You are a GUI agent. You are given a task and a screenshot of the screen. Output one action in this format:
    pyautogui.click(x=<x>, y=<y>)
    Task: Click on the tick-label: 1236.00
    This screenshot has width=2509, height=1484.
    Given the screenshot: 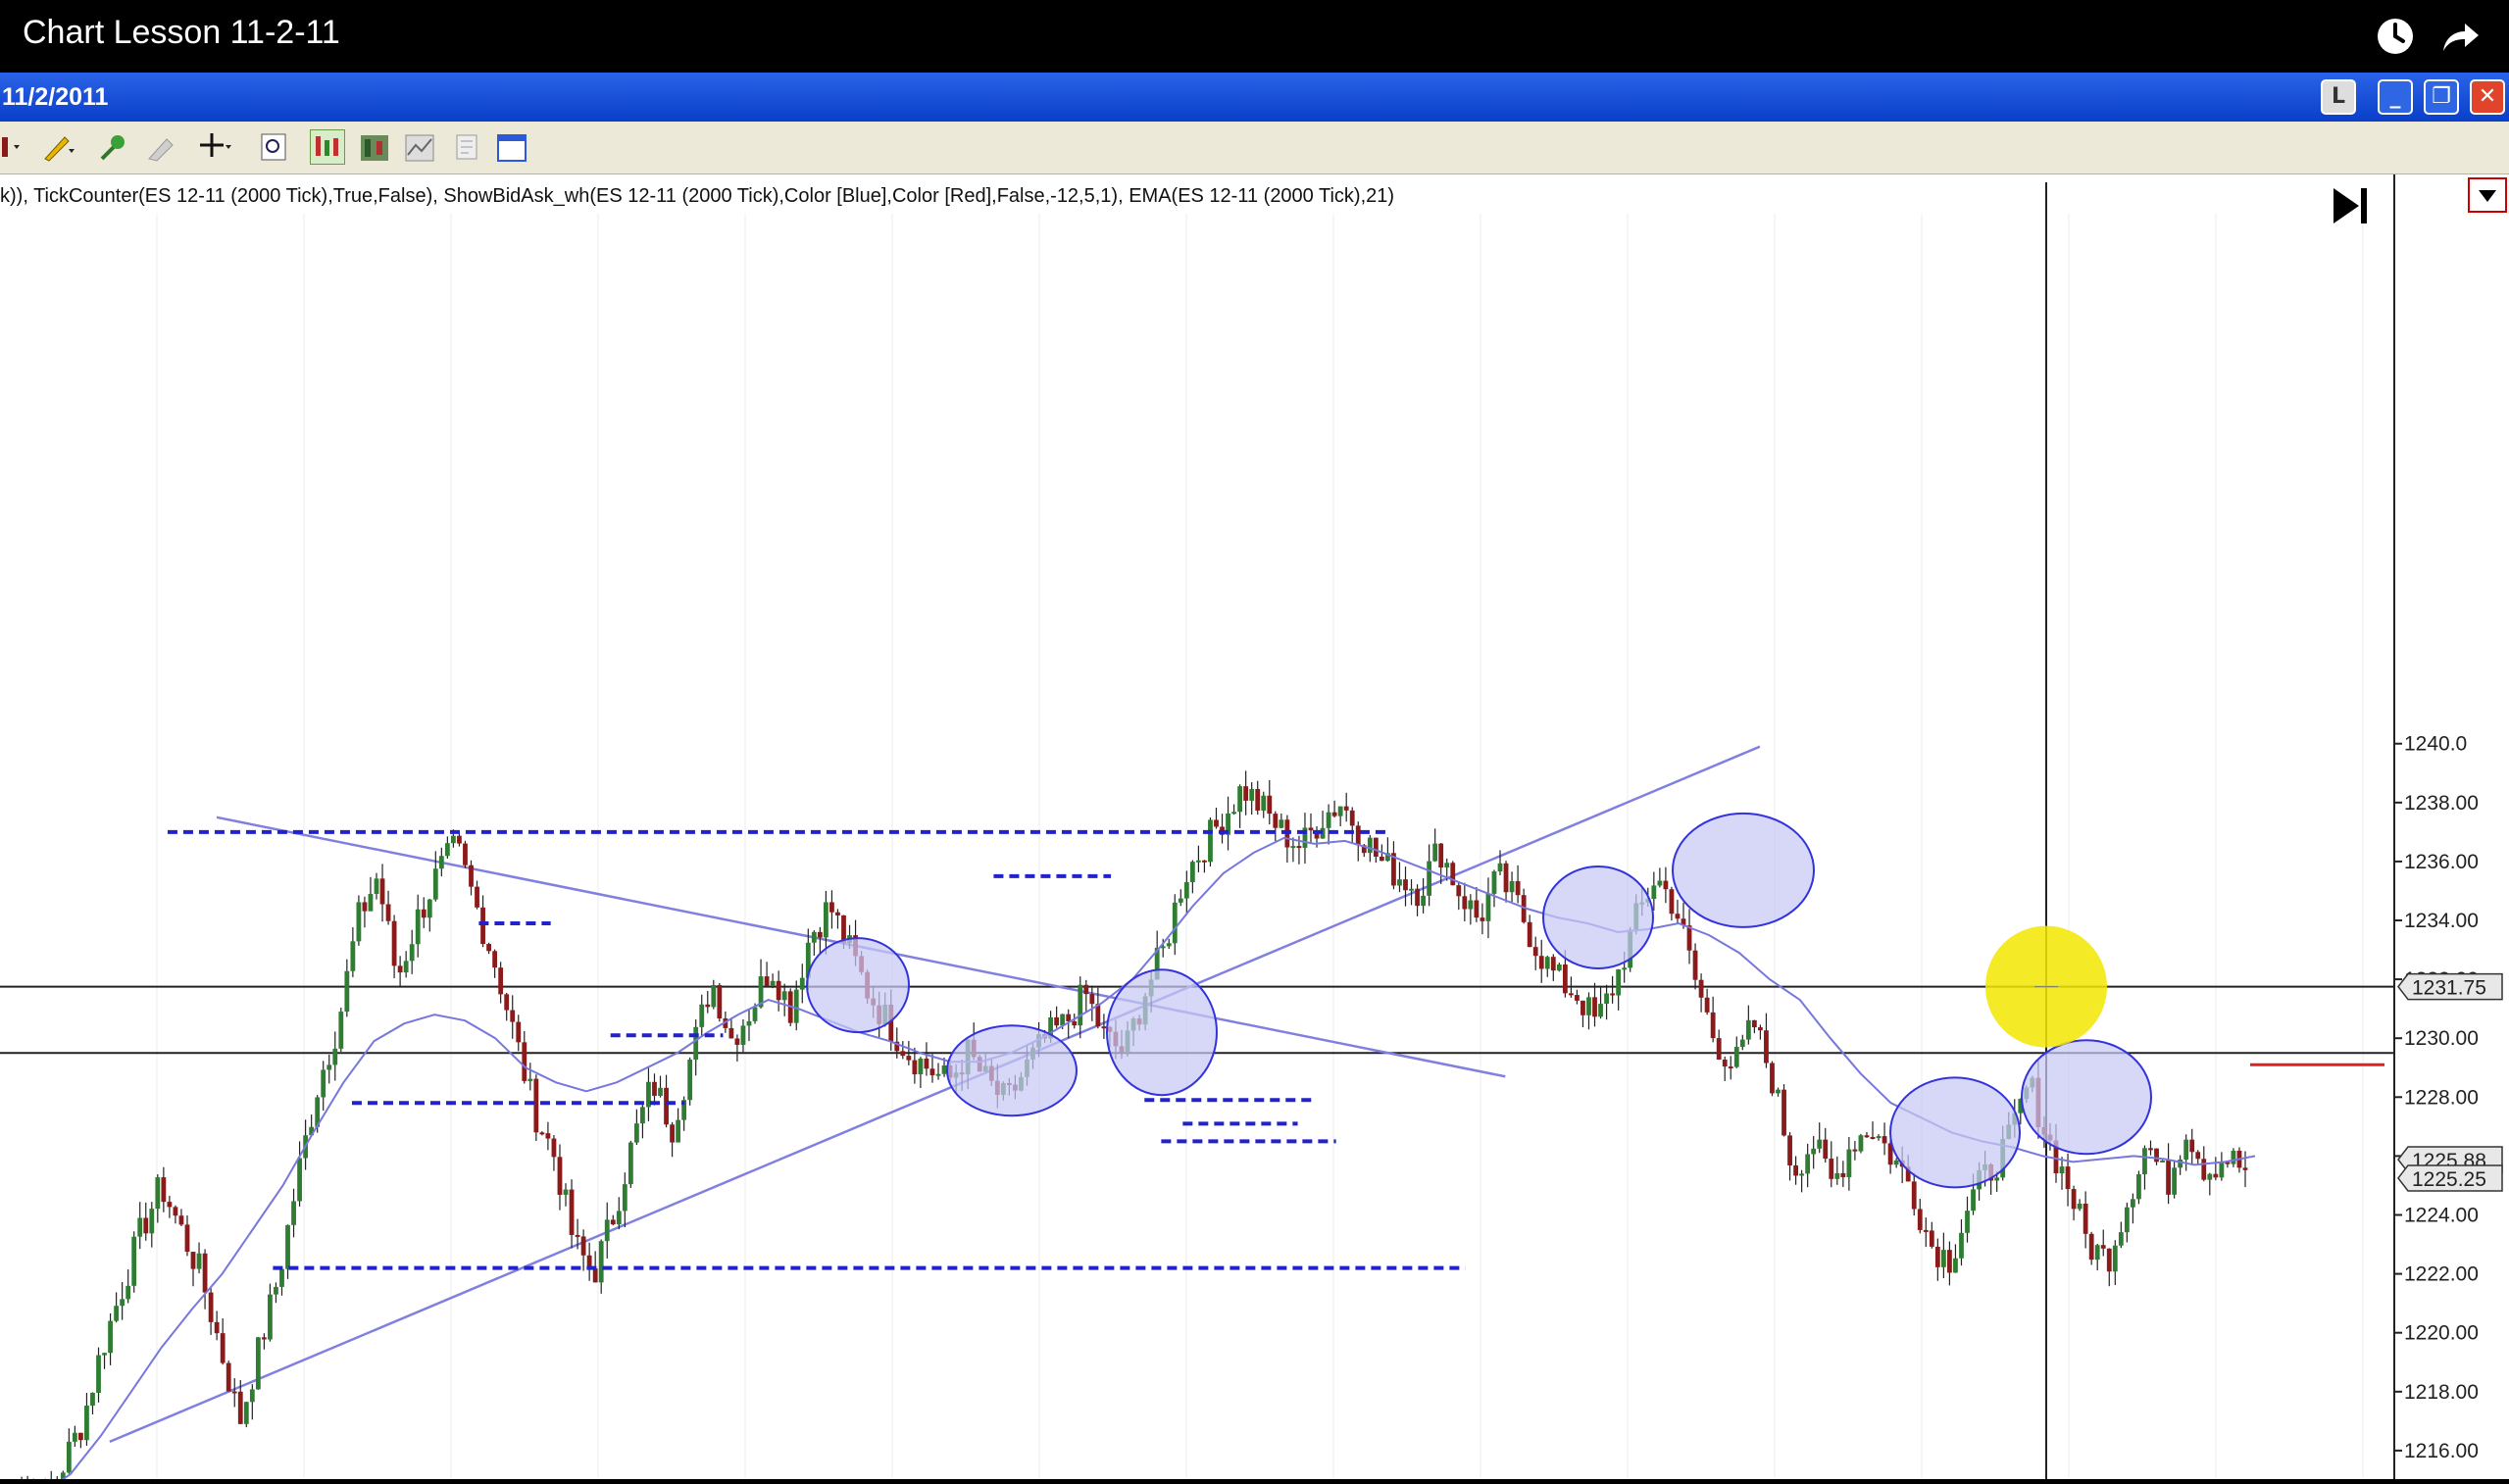 What is the action you would take?
    pyautogui.click(x=2441, y=862)
    